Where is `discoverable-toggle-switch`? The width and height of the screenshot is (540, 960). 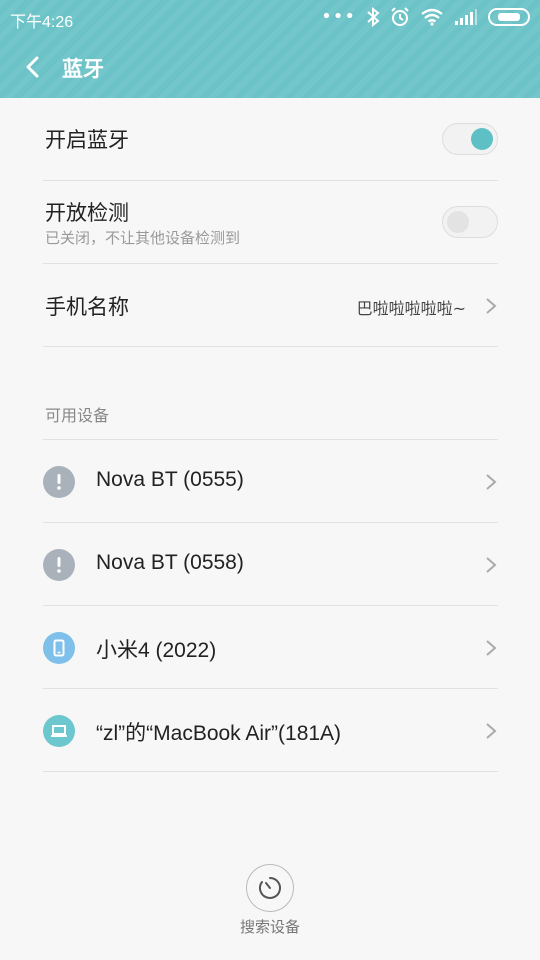
discoverable-toggle-switch is located at coordinates (470, 222).